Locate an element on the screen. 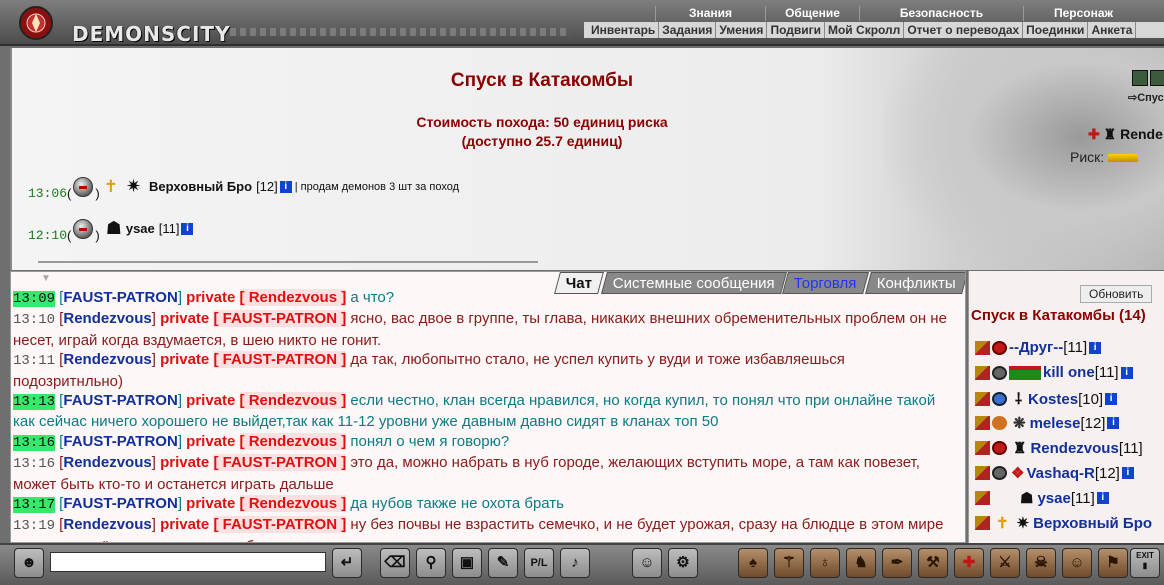 The height and width of the screenshot is (585, 1164). sound-icon: ♪ is located at coordinates (575, 563).